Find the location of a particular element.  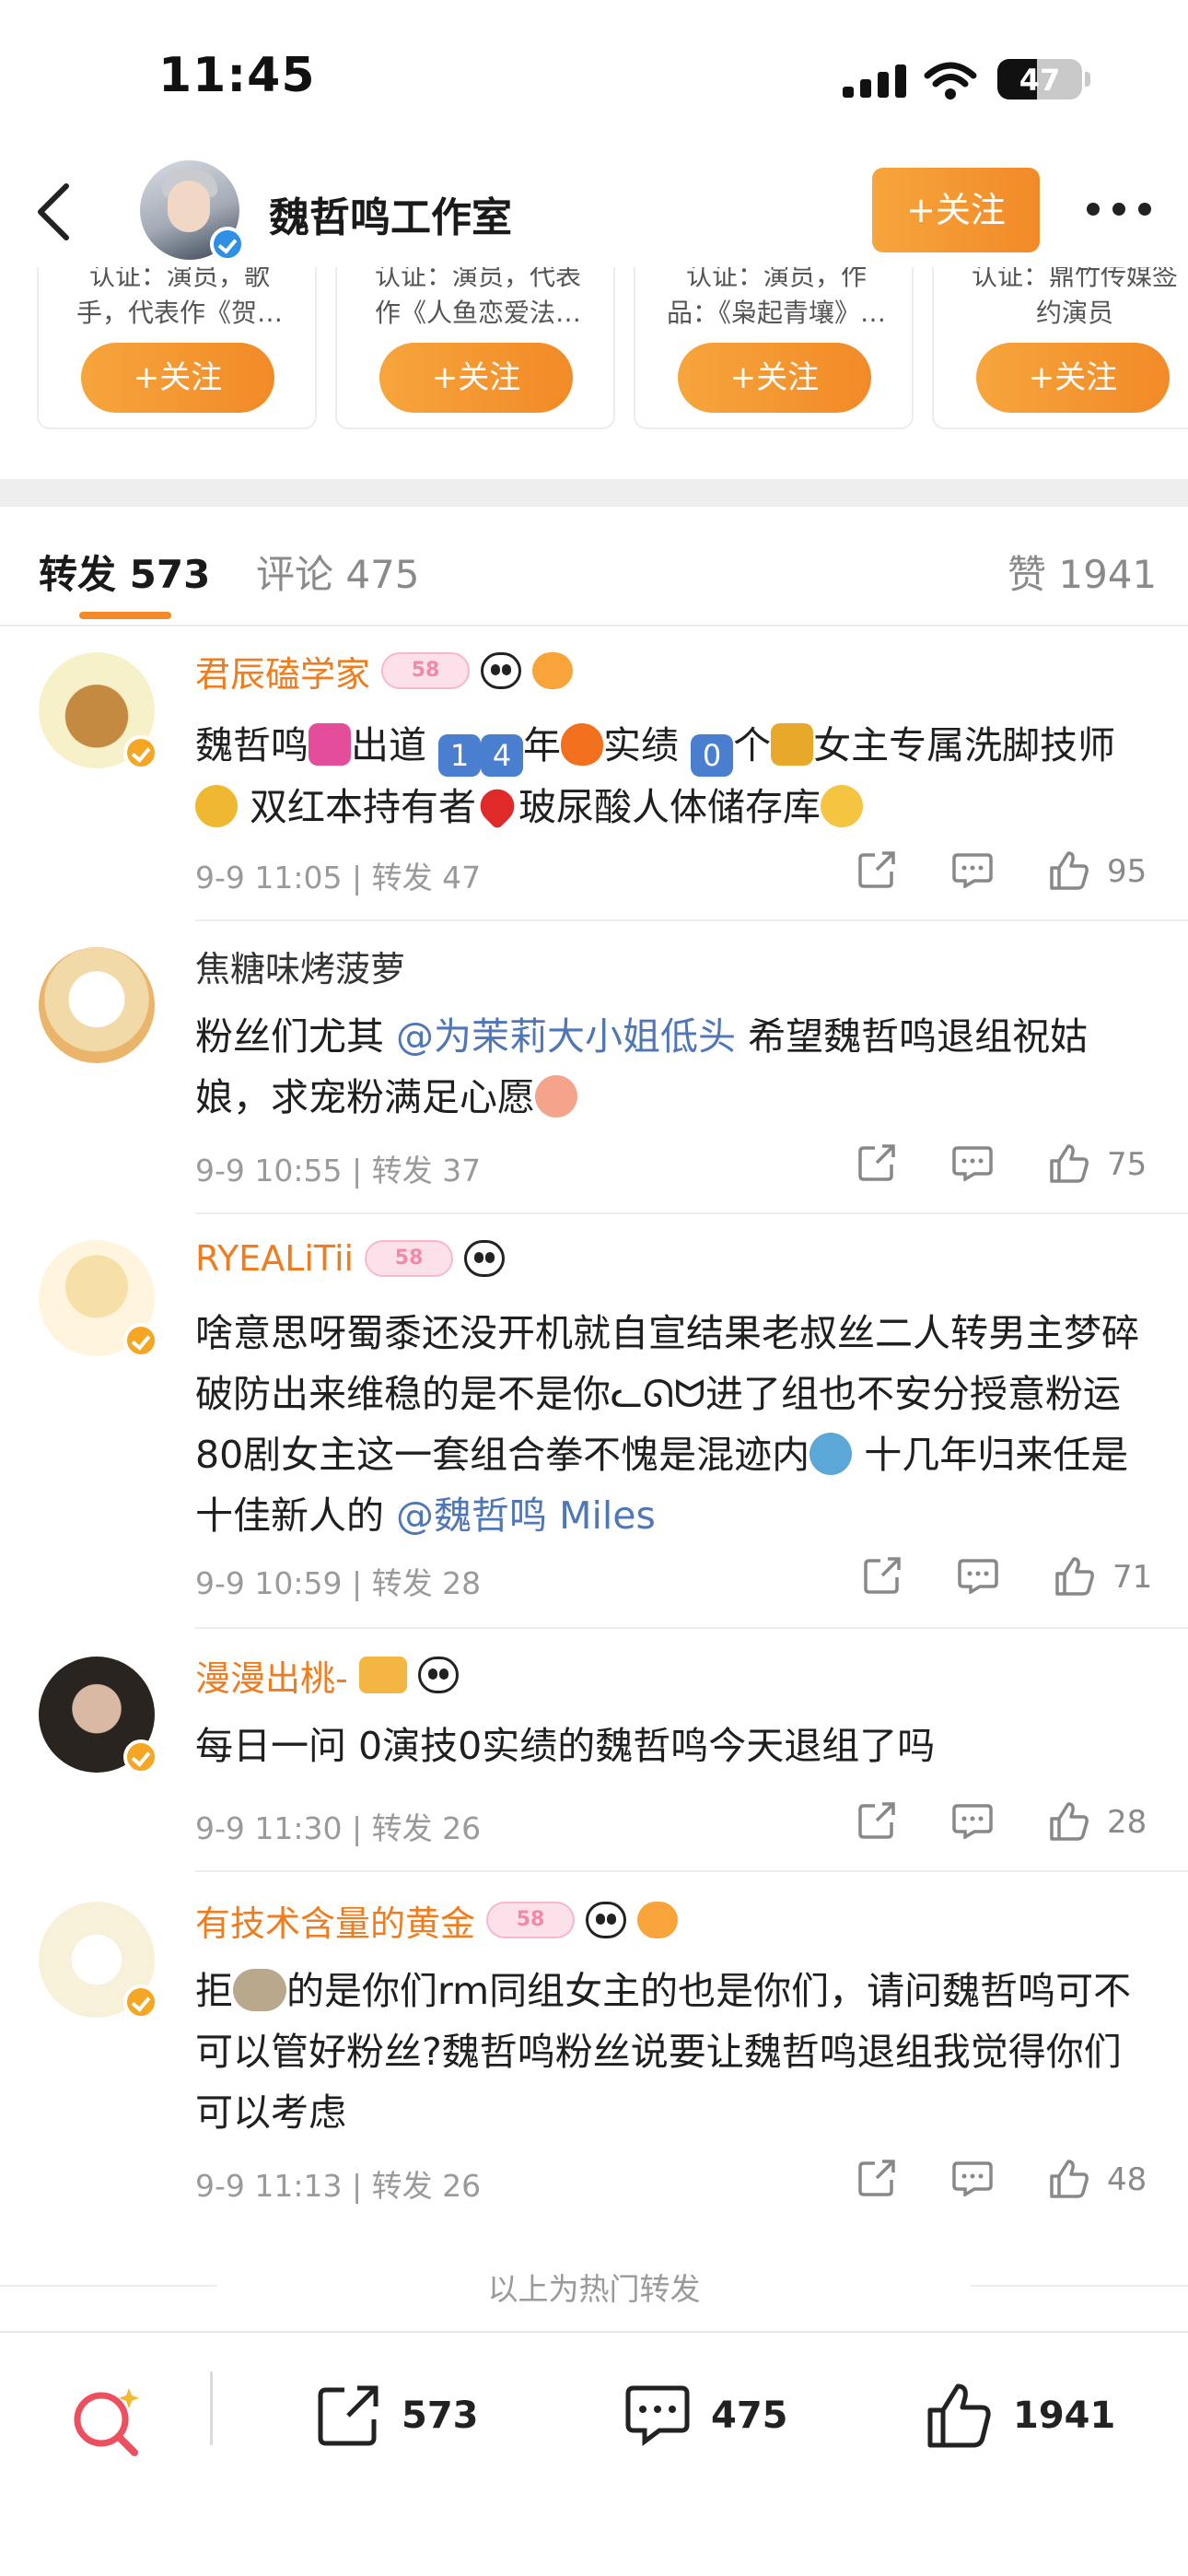

battery-level: 47 is located at coordinates (1040, 80).